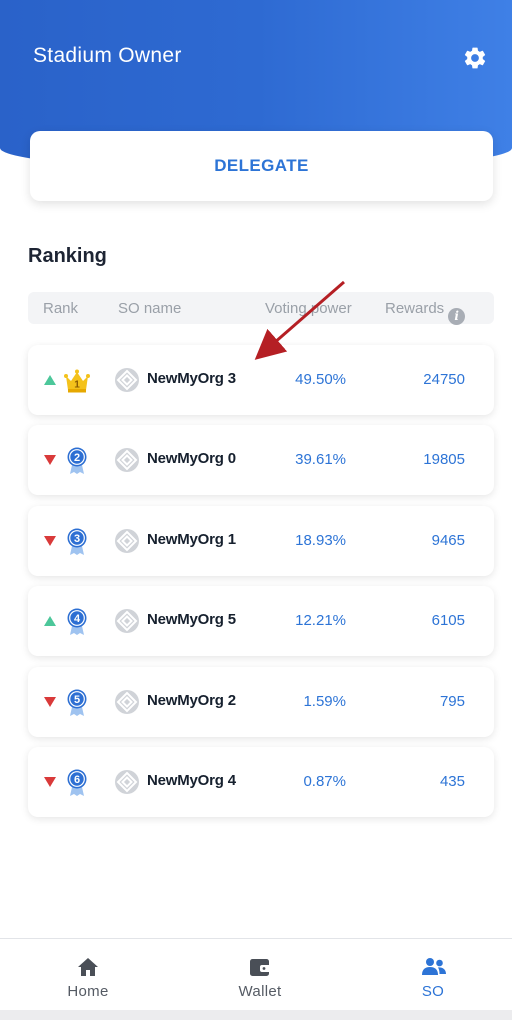  I want to click on rank-number: 4, so click(77, 619).